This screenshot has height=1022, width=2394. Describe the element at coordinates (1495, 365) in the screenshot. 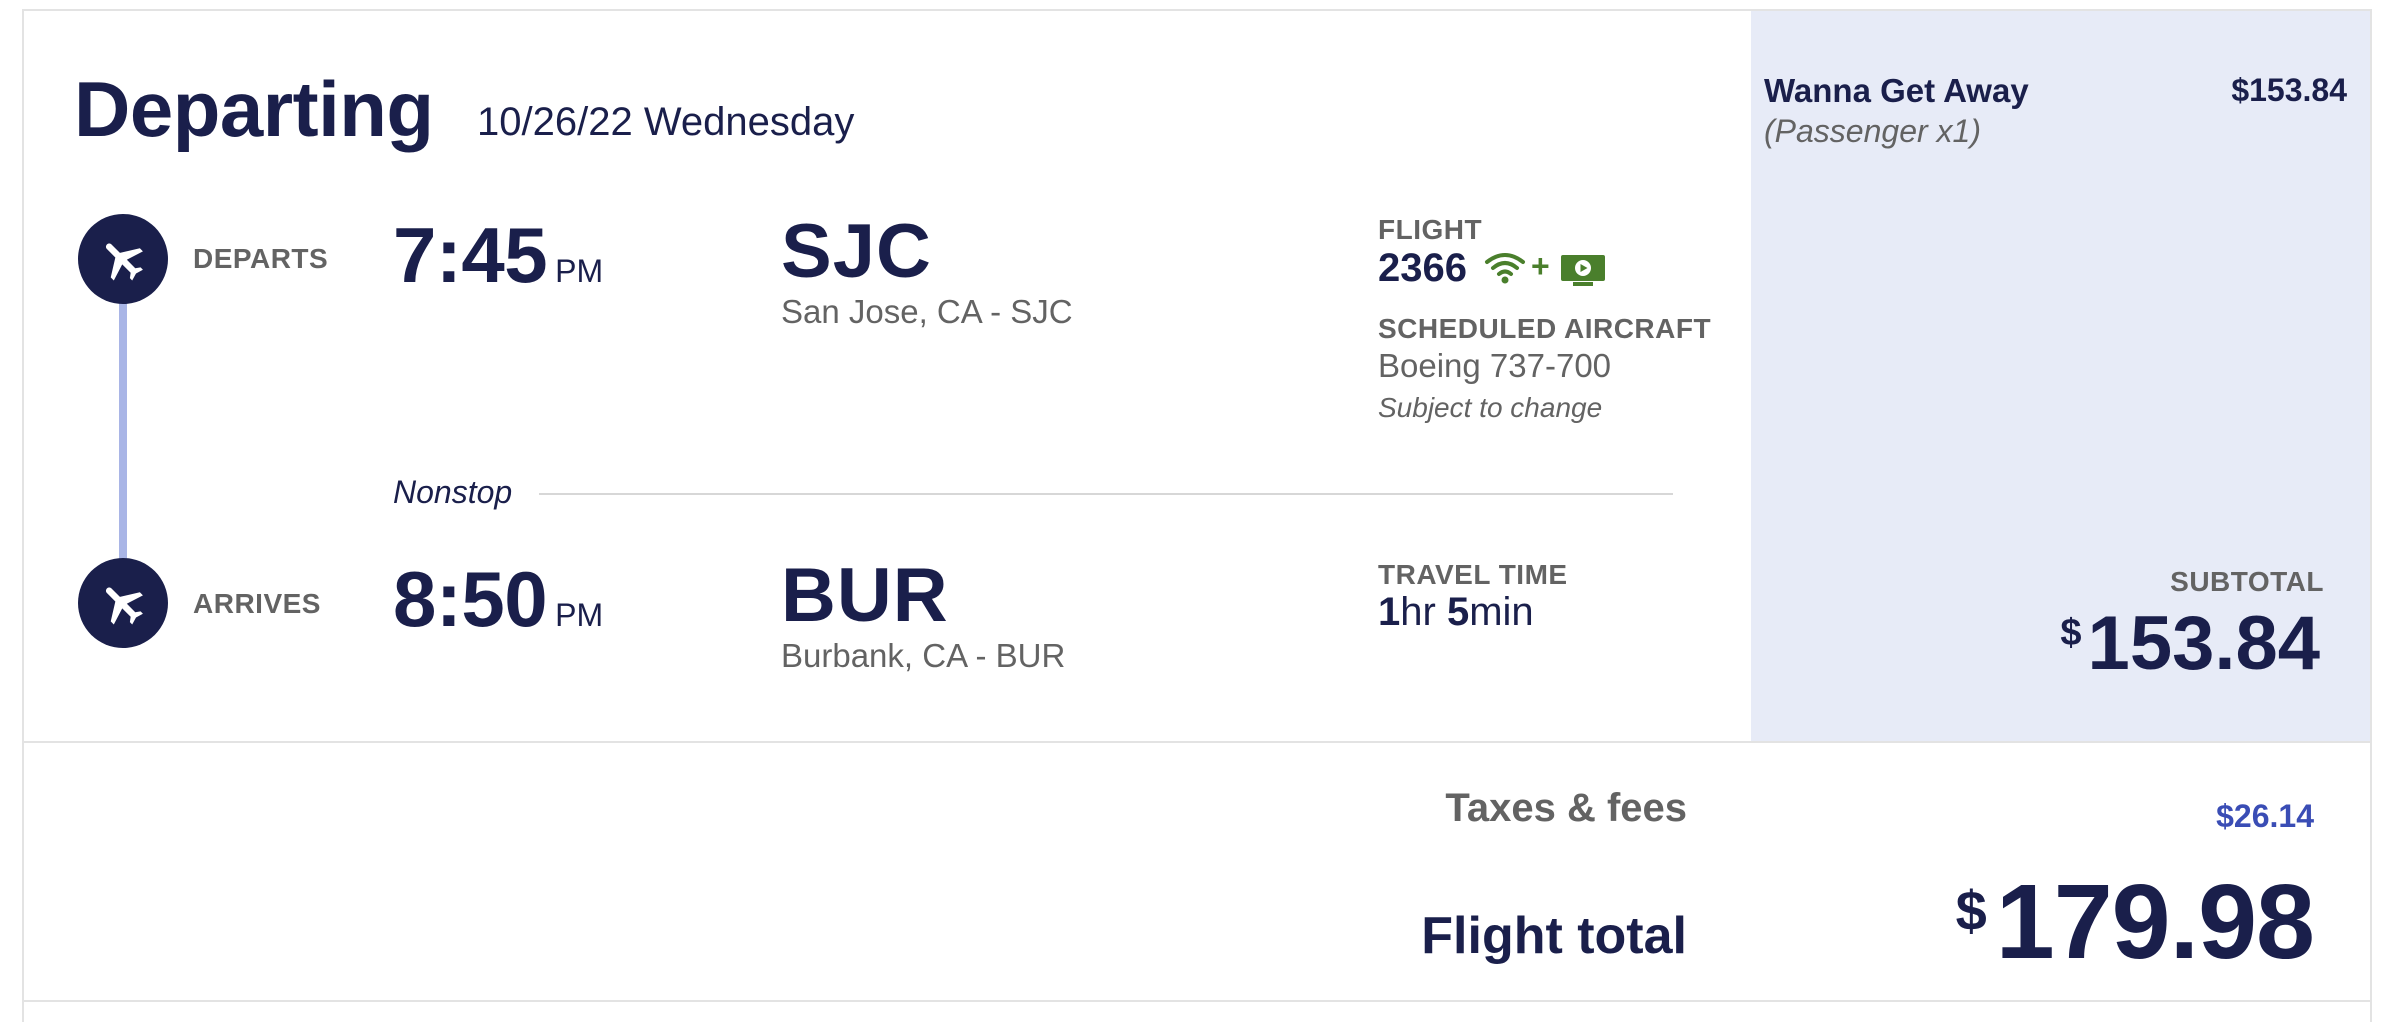

I see `aircraft-name: Boeing 737-700` at that location.